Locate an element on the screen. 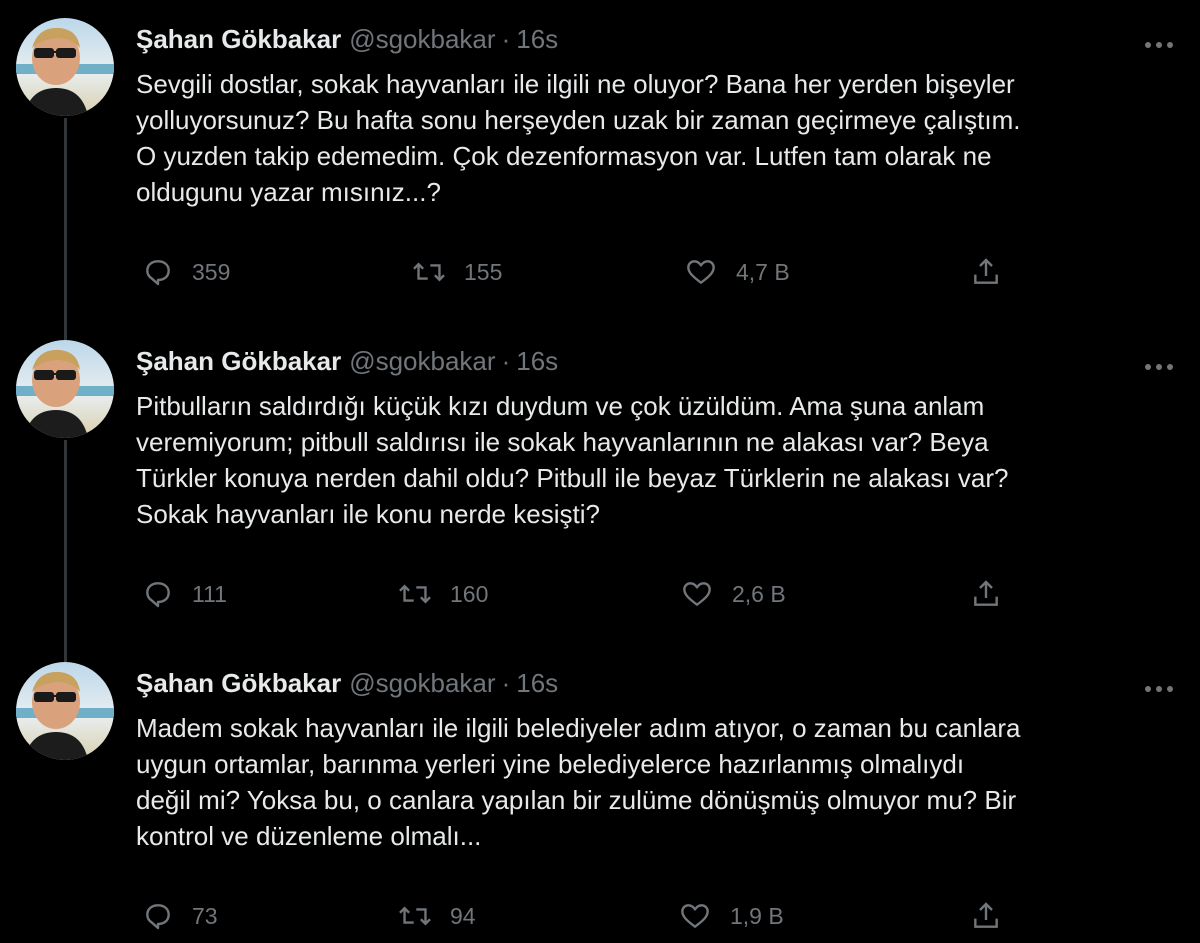  tweet-text-line: oldugunu yazar mısınız...? is located at coordinates (288, 192).